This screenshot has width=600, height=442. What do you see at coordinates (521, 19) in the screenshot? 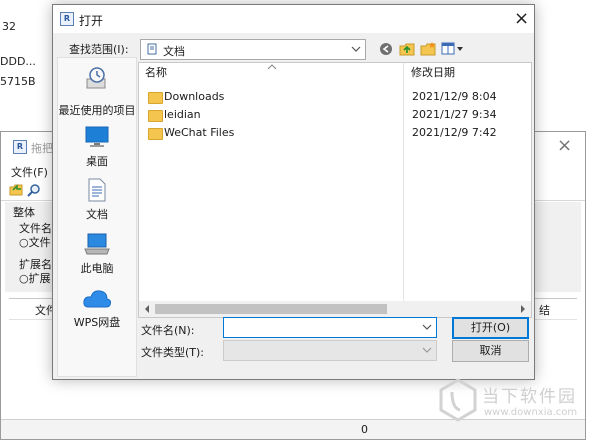
I see `close-icon: ×` at bounding box center [521, 19].